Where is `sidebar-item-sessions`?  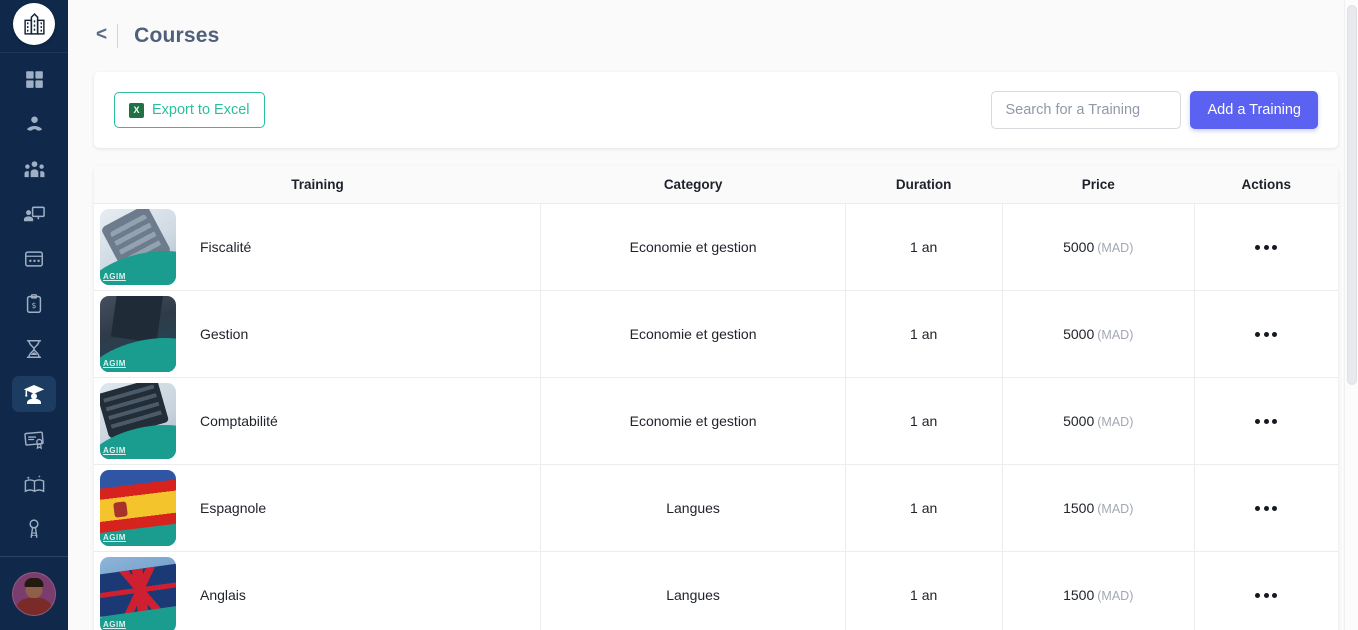 sidebar-item-sessions is located at coordinates (34, 259).